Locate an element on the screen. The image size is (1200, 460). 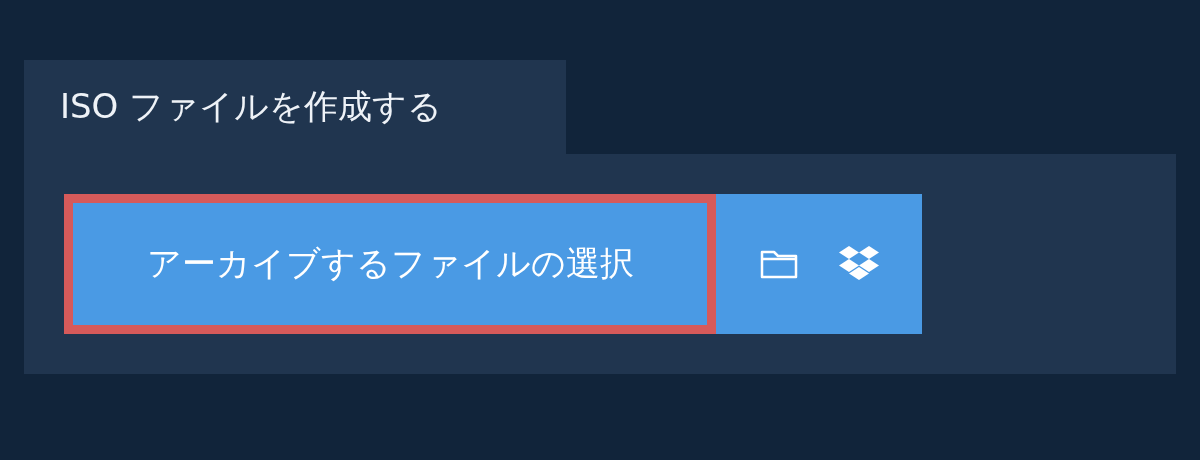
folder-icon is located at coordinates (779, 264).